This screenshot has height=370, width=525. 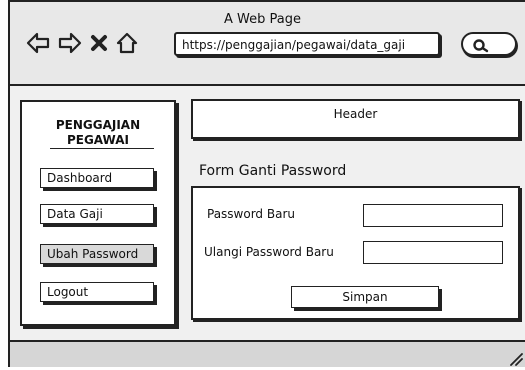 I want to click on status-bar, so click(x=266, y=353).